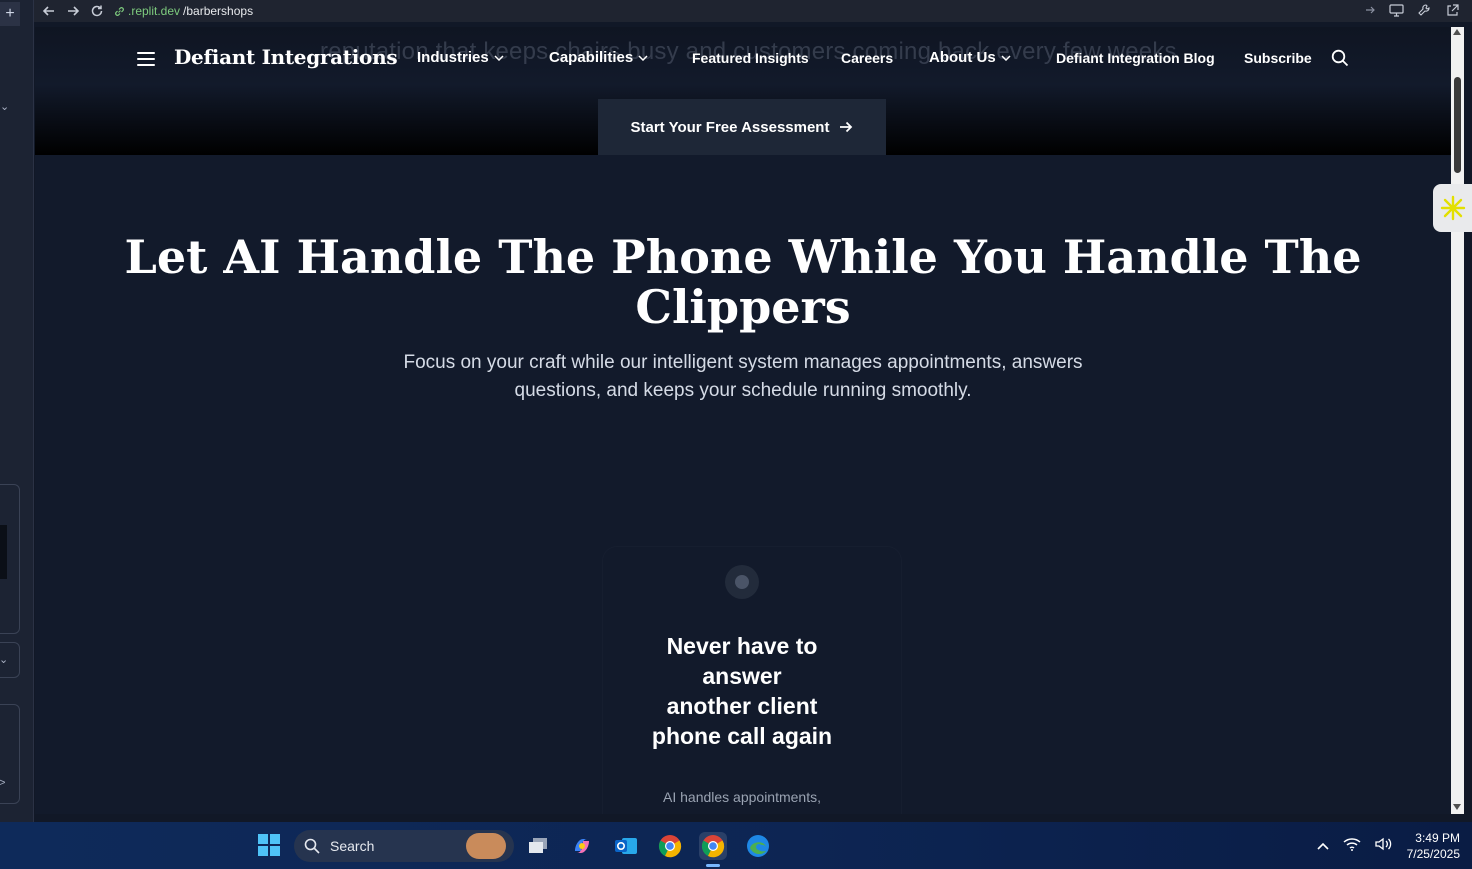 This screenshot has height=869, width=1472. Describe the element at coordinates (538, 846) in the screenshot. I see `task-view-icon` at that location.